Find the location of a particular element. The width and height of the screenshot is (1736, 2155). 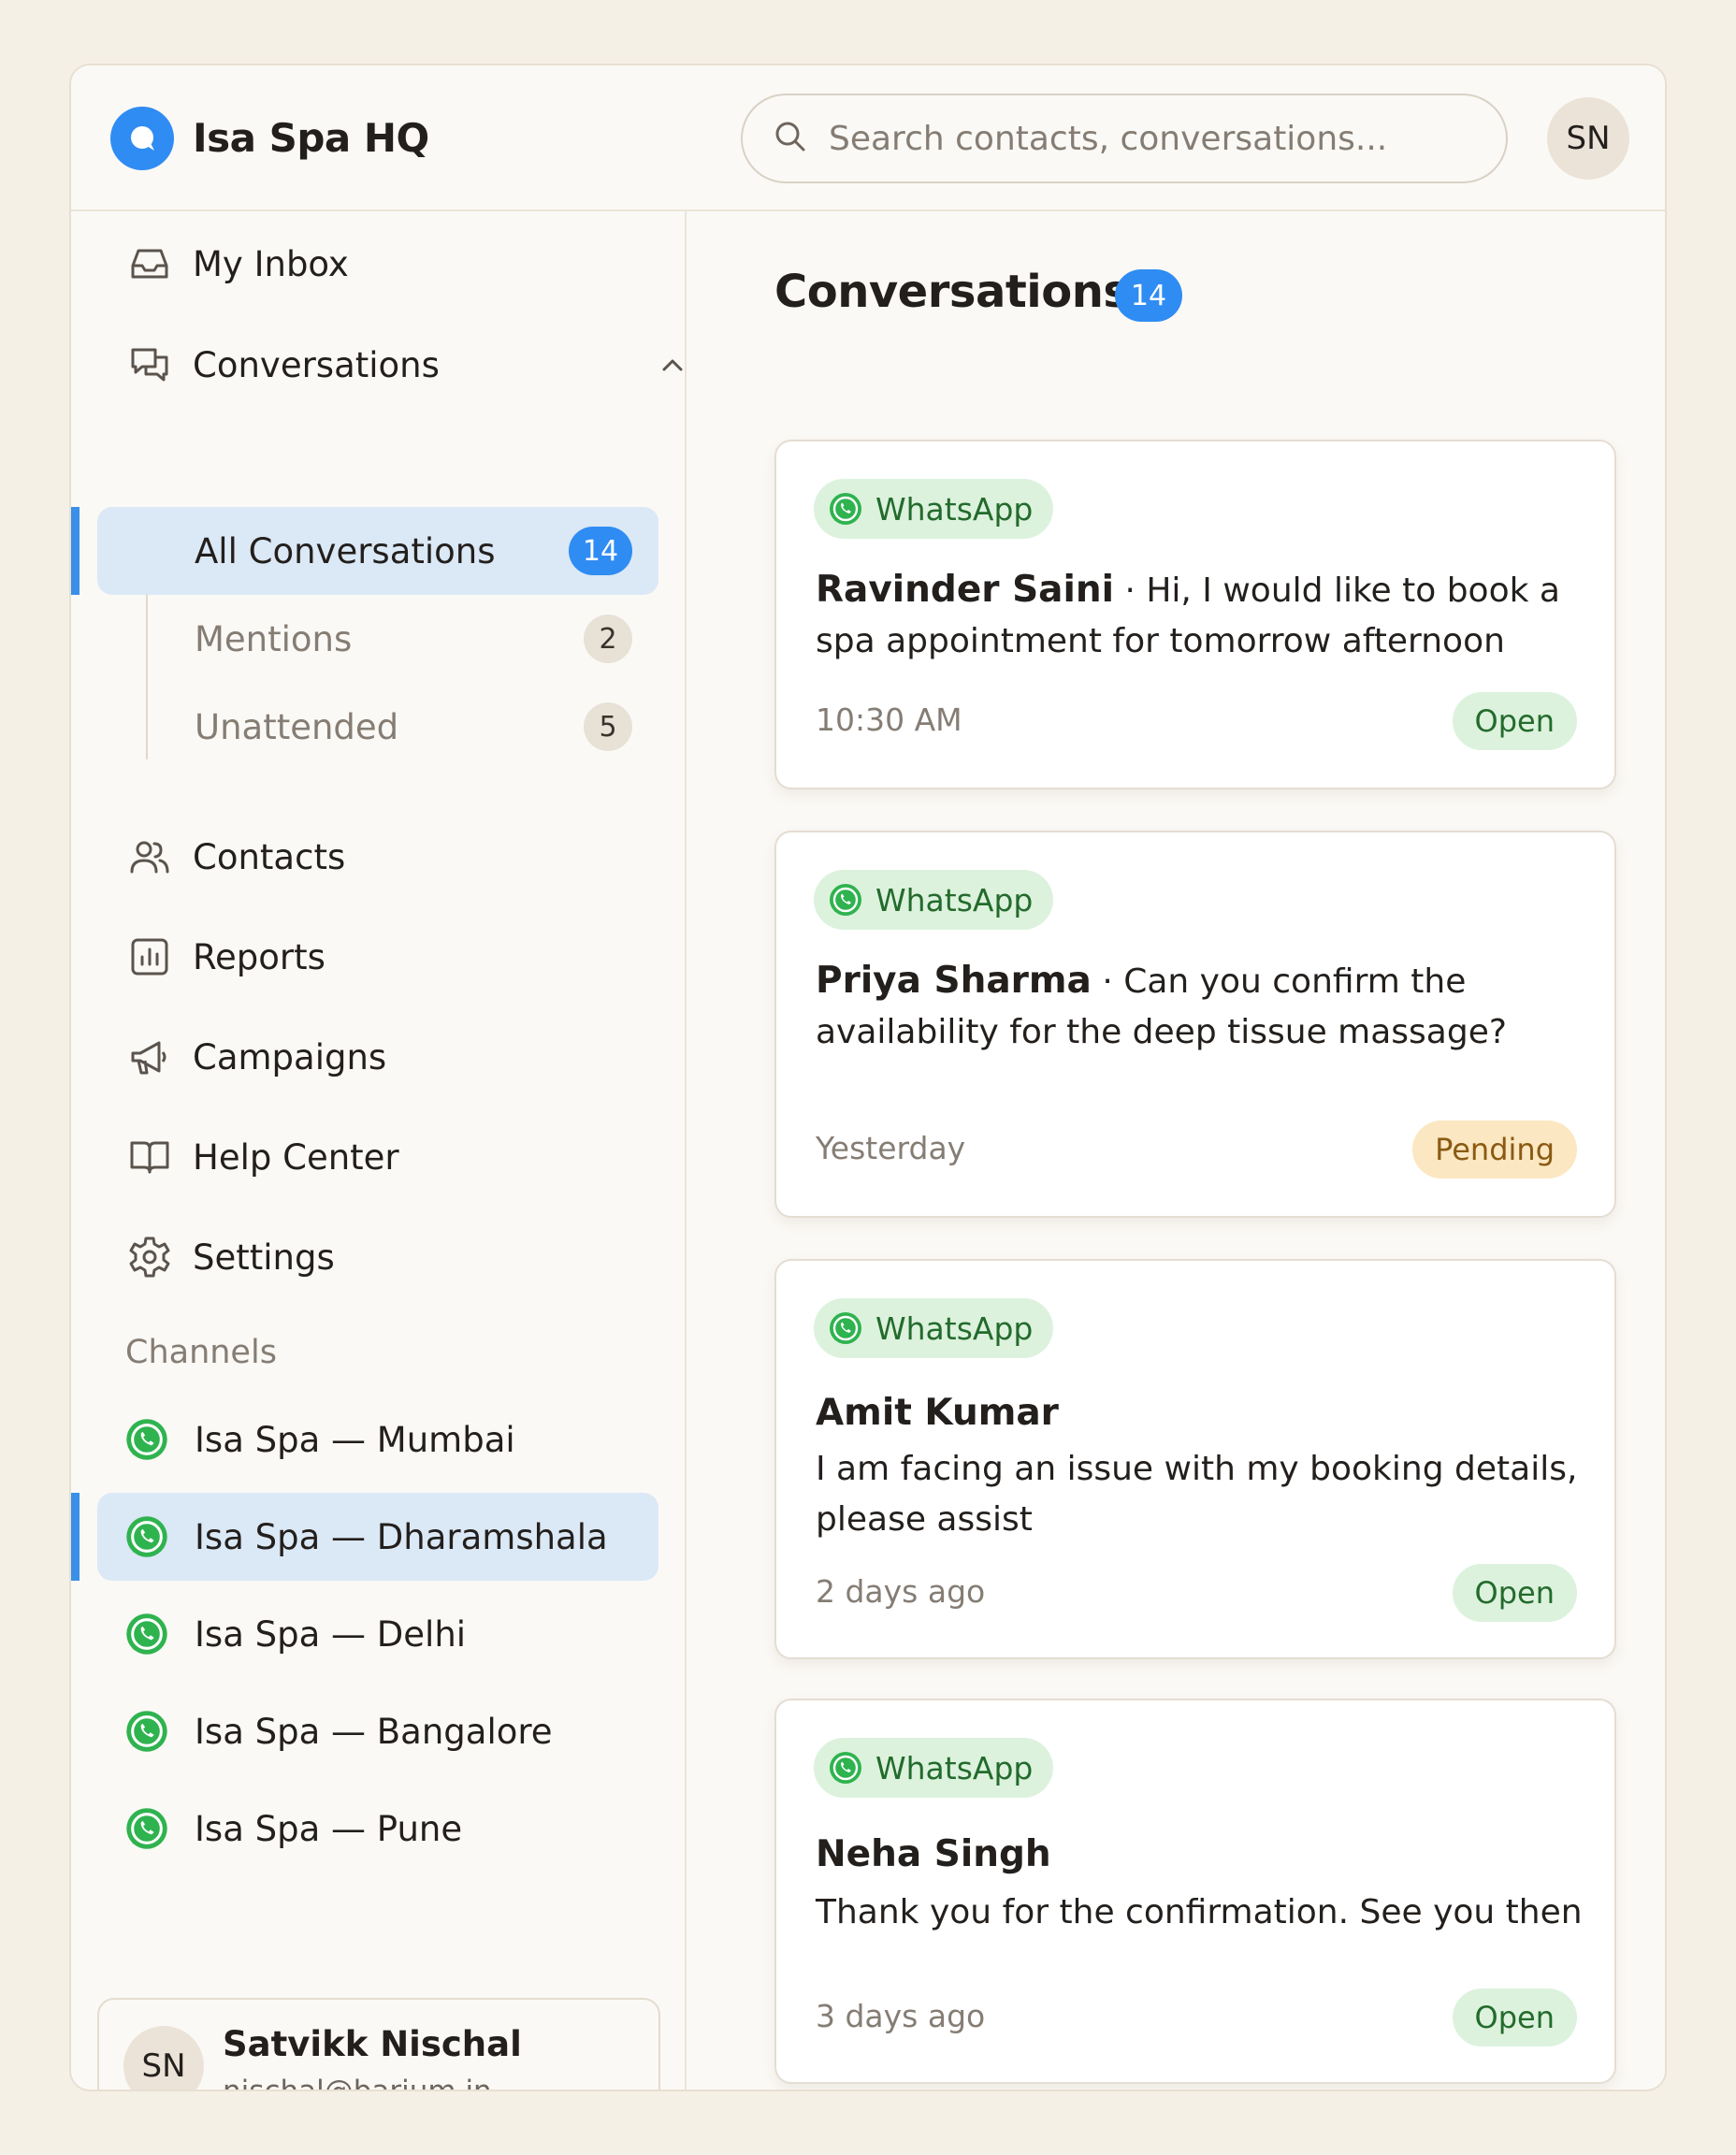

inbox-icon is located at coordinates (149, 264).